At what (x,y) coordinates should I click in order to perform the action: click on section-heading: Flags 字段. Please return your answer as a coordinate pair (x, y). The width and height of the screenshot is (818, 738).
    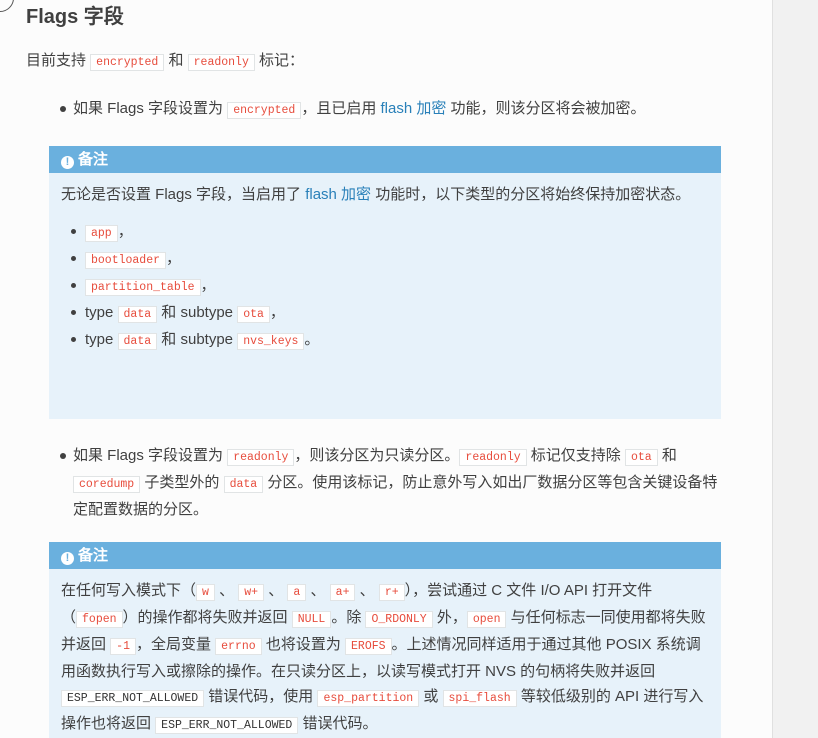
    Looking at the image, I should click on (75, 17).